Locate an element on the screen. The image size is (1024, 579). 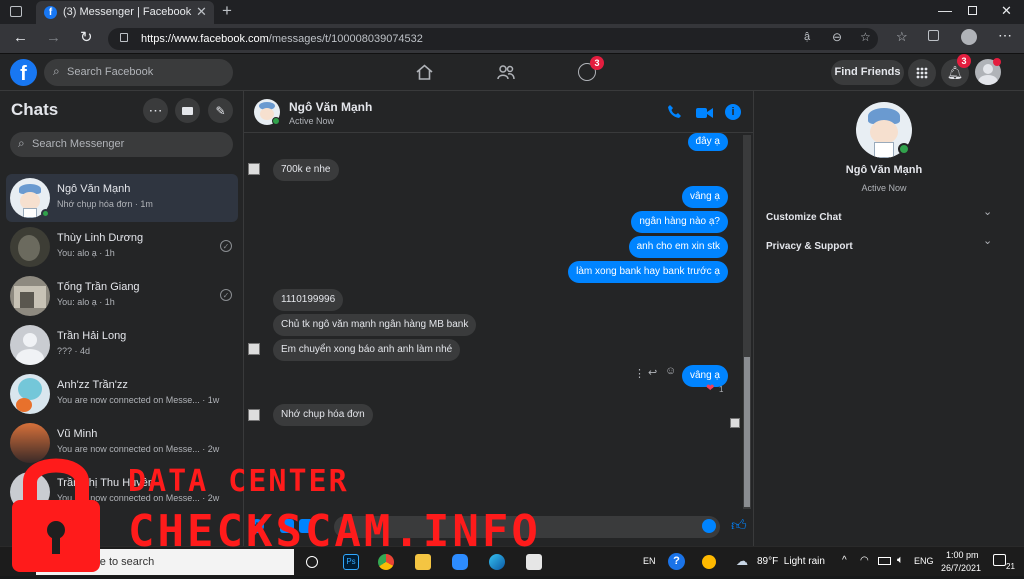
favorite-add-icon: ☆ is located at coordinates (865, 37).